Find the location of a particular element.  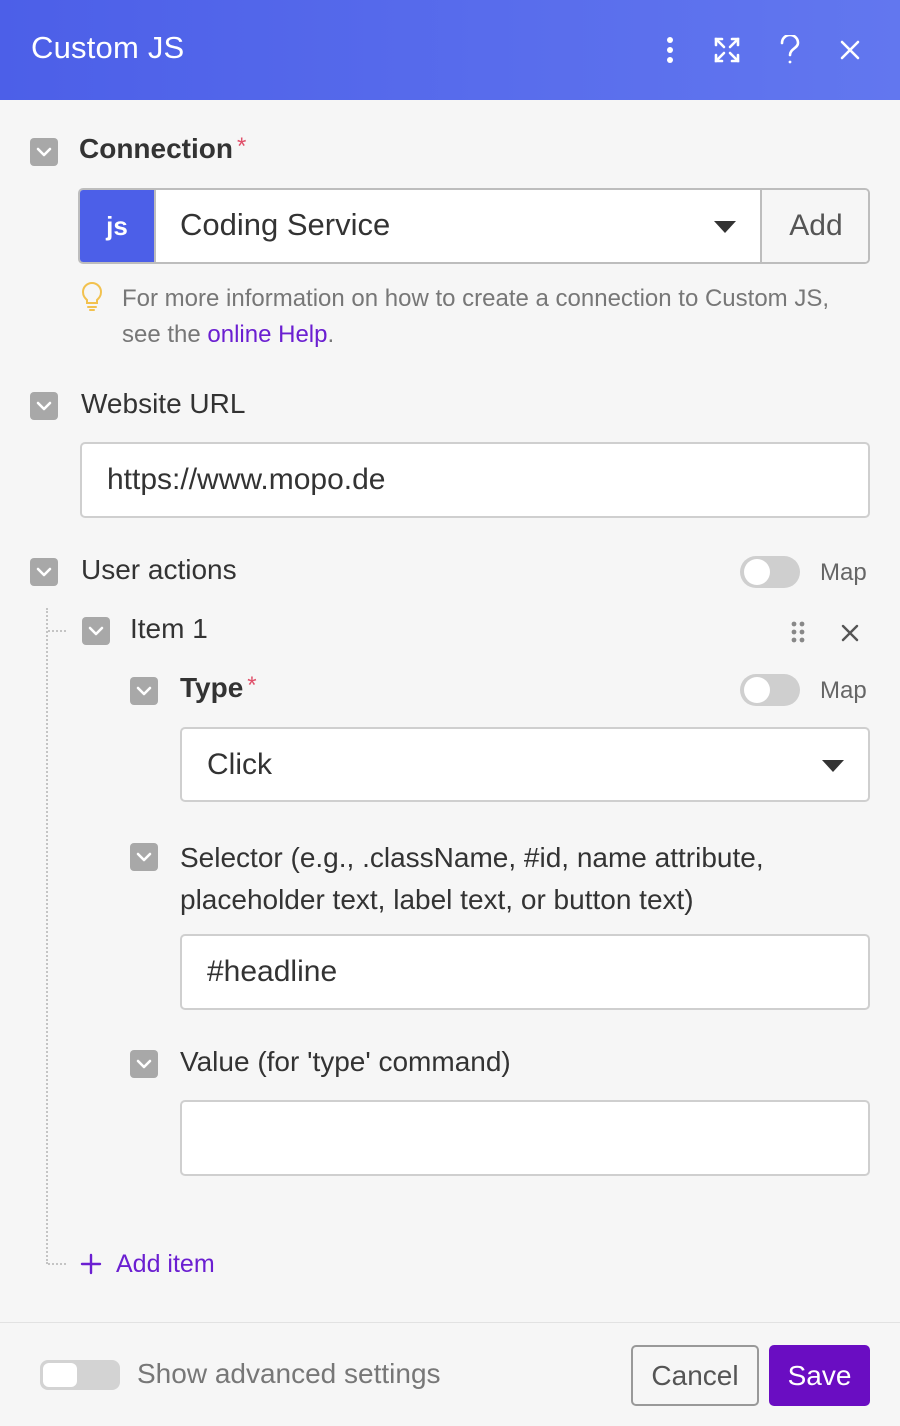

help-icon is located at coordinates (790, 50).